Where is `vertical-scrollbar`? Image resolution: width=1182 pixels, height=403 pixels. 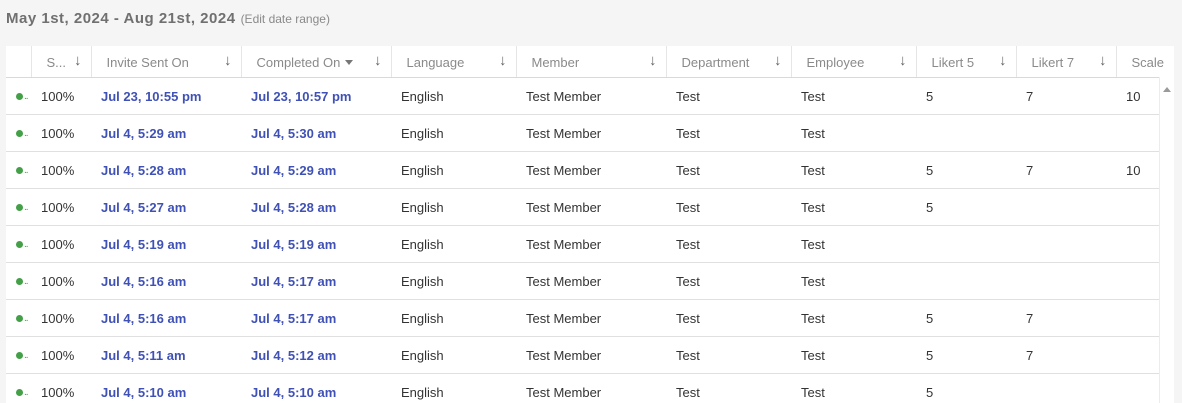 vertical-scrollbar is located at coordinates (1166, 240).